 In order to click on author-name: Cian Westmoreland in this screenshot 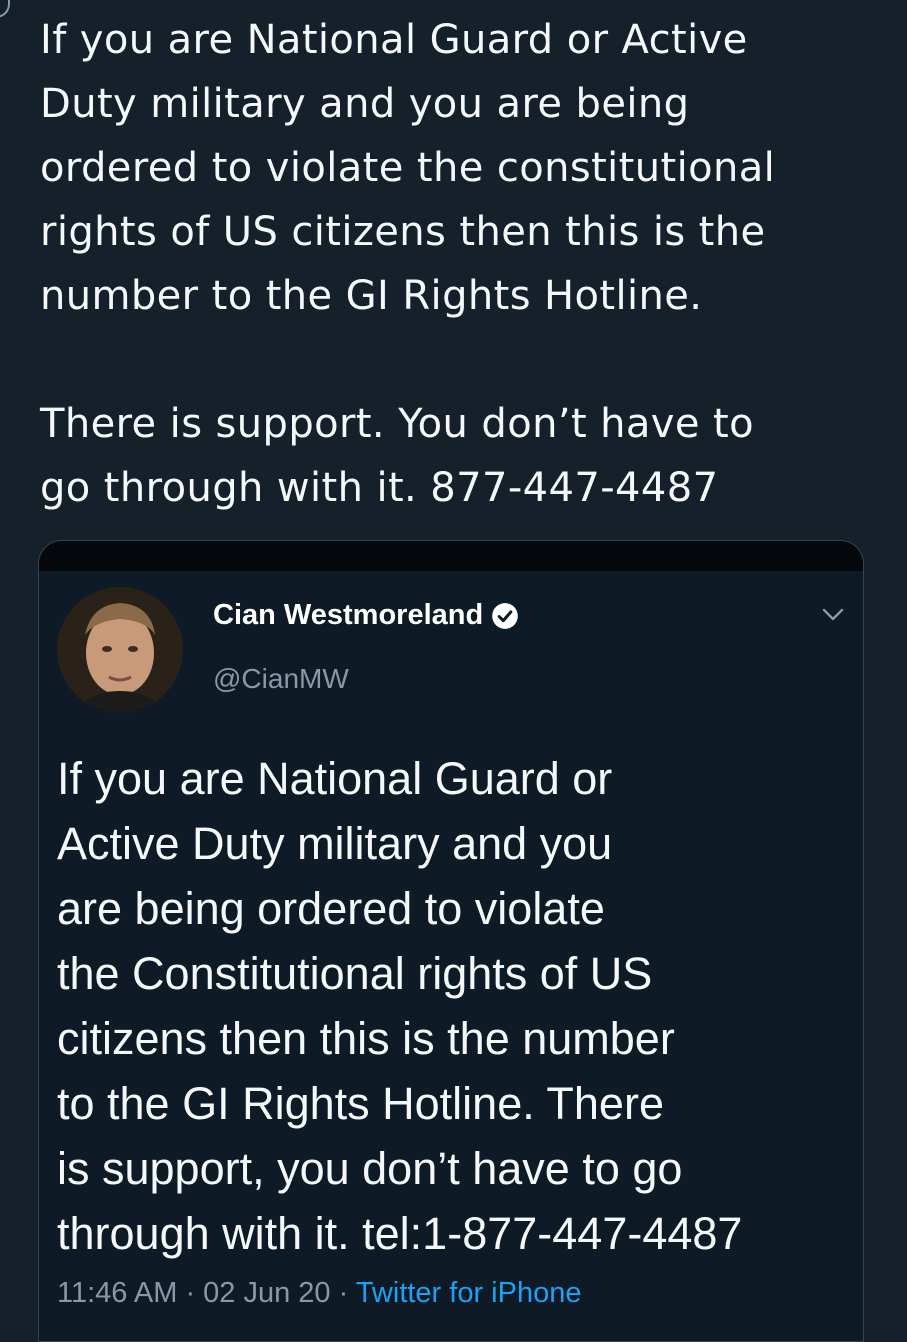, I will do `click(366, 615)`.